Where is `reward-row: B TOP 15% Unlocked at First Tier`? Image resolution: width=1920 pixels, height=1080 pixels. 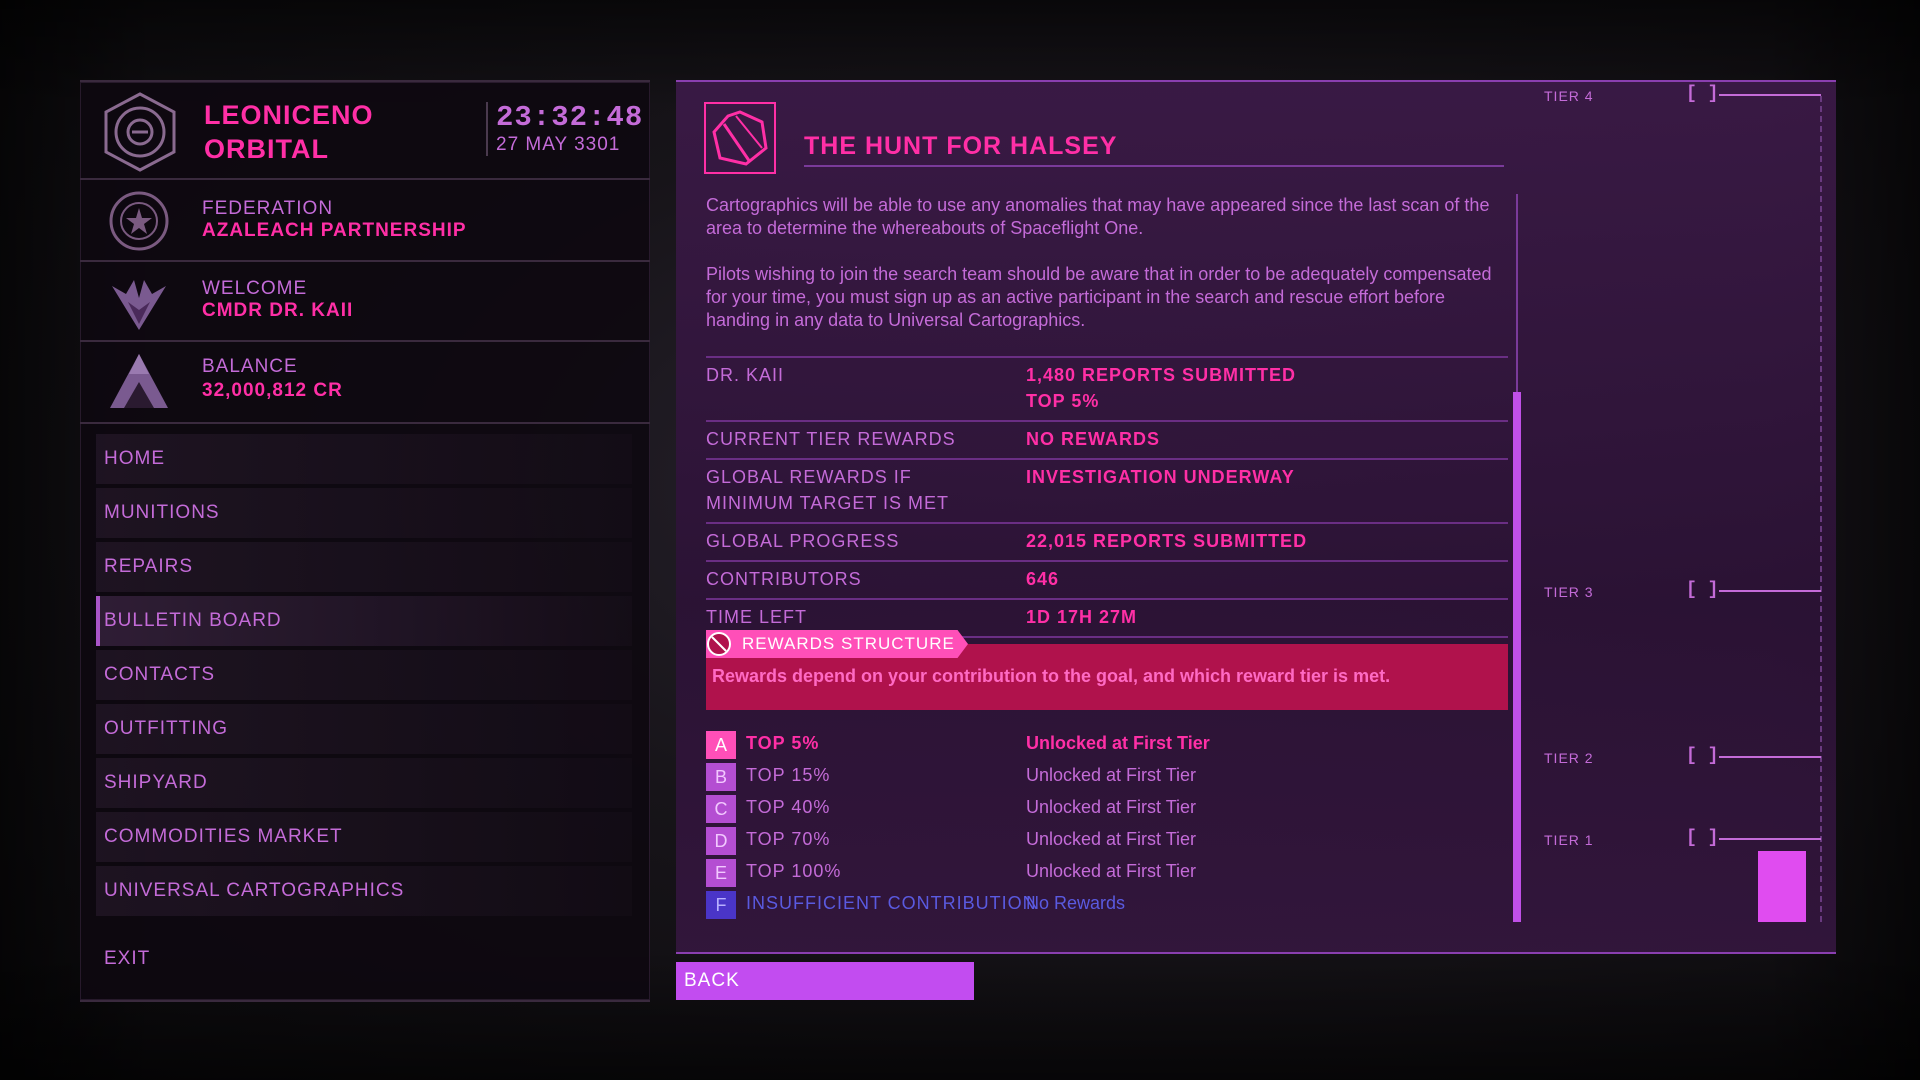
reward-row: B TOP 15% Unlocked at First Tier is located at coordinates (1107, 777).